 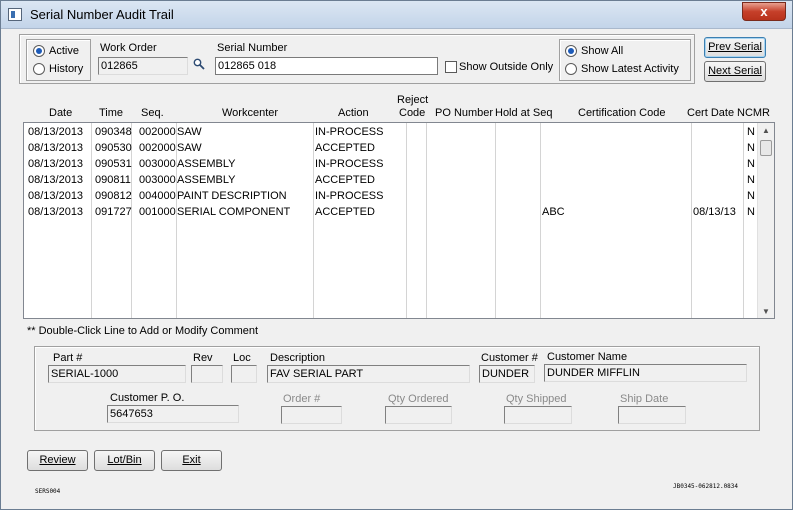 I want to click on cell-workcenter: PAINT DESCRIPTION, so click(x=232, y=196).